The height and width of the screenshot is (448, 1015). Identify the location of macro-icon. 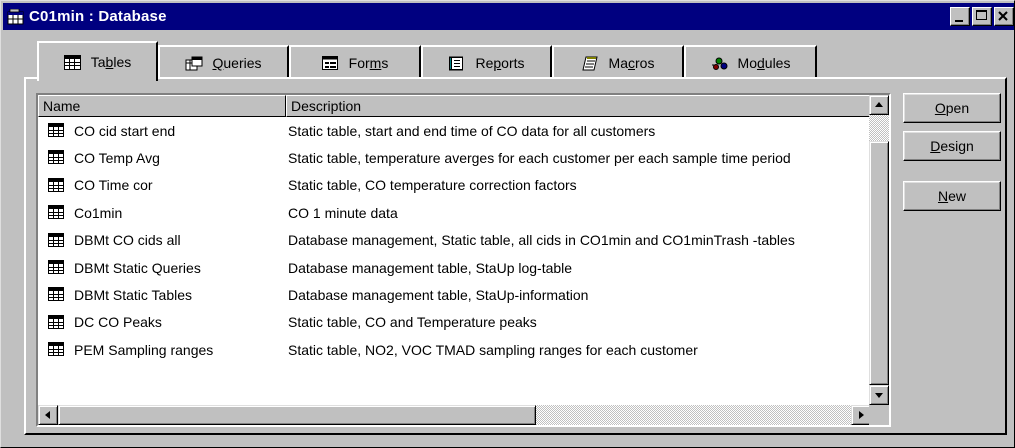
(590, 63).